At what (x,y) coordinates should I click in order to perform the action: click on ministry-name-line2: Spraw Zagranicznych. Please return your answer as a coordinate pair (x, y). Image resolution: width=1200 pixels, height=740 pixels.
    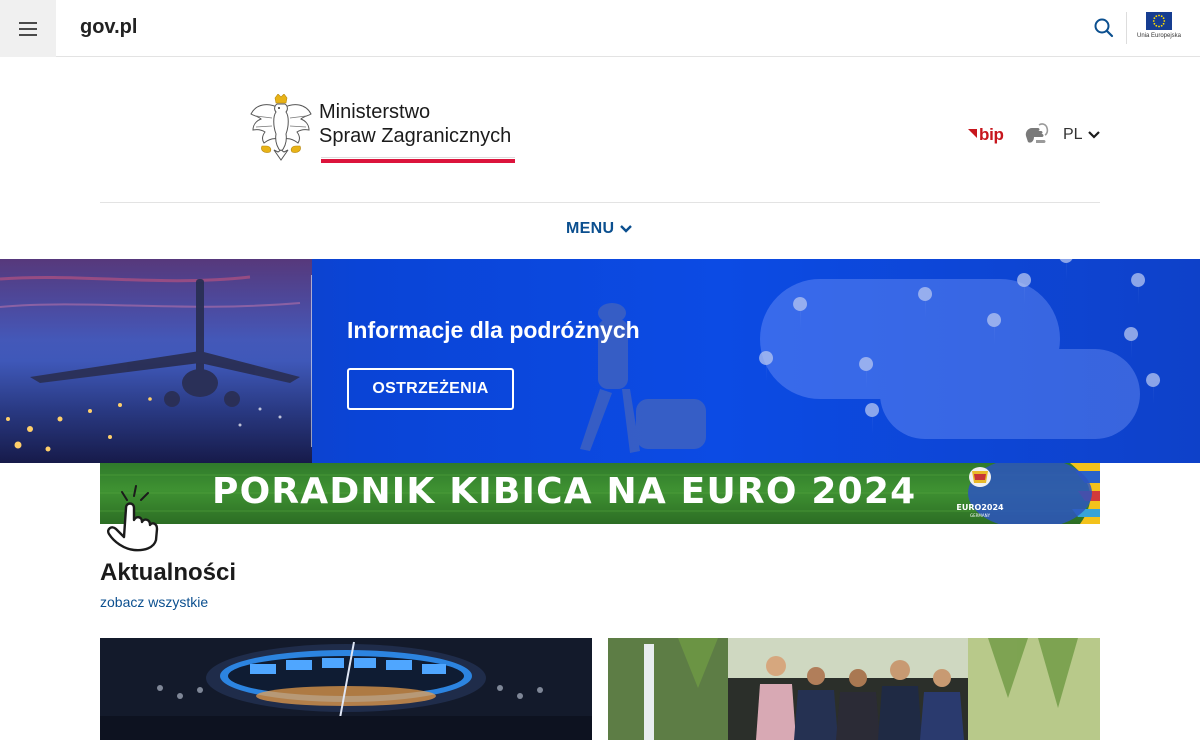
    Looking at the image, I should click on (415, 136).